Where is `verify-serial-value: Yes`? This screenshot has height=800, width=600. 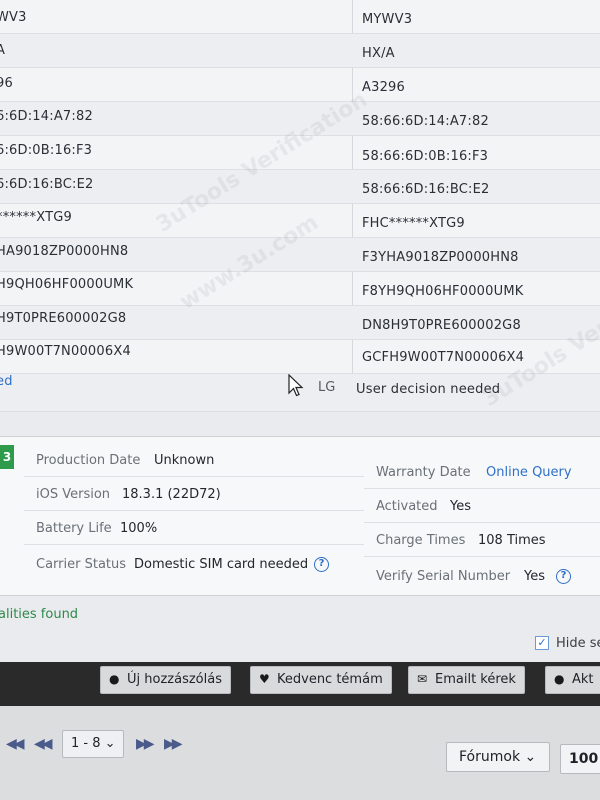 verify-serial-value: Yes is located at coordinates (534, 576).